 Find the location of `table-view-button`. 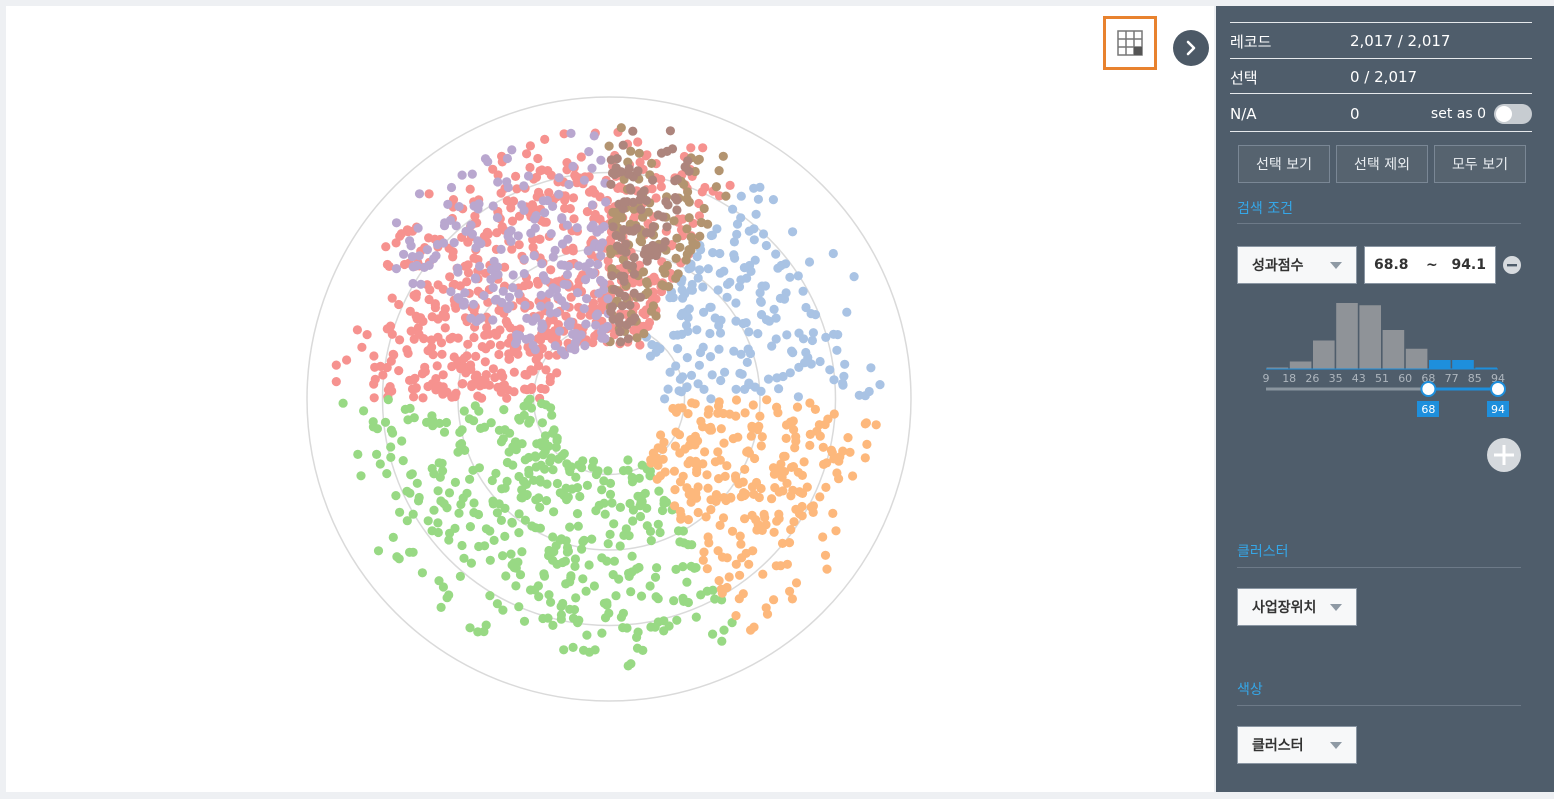

table-view-button is located at coordinates (1130, 43).